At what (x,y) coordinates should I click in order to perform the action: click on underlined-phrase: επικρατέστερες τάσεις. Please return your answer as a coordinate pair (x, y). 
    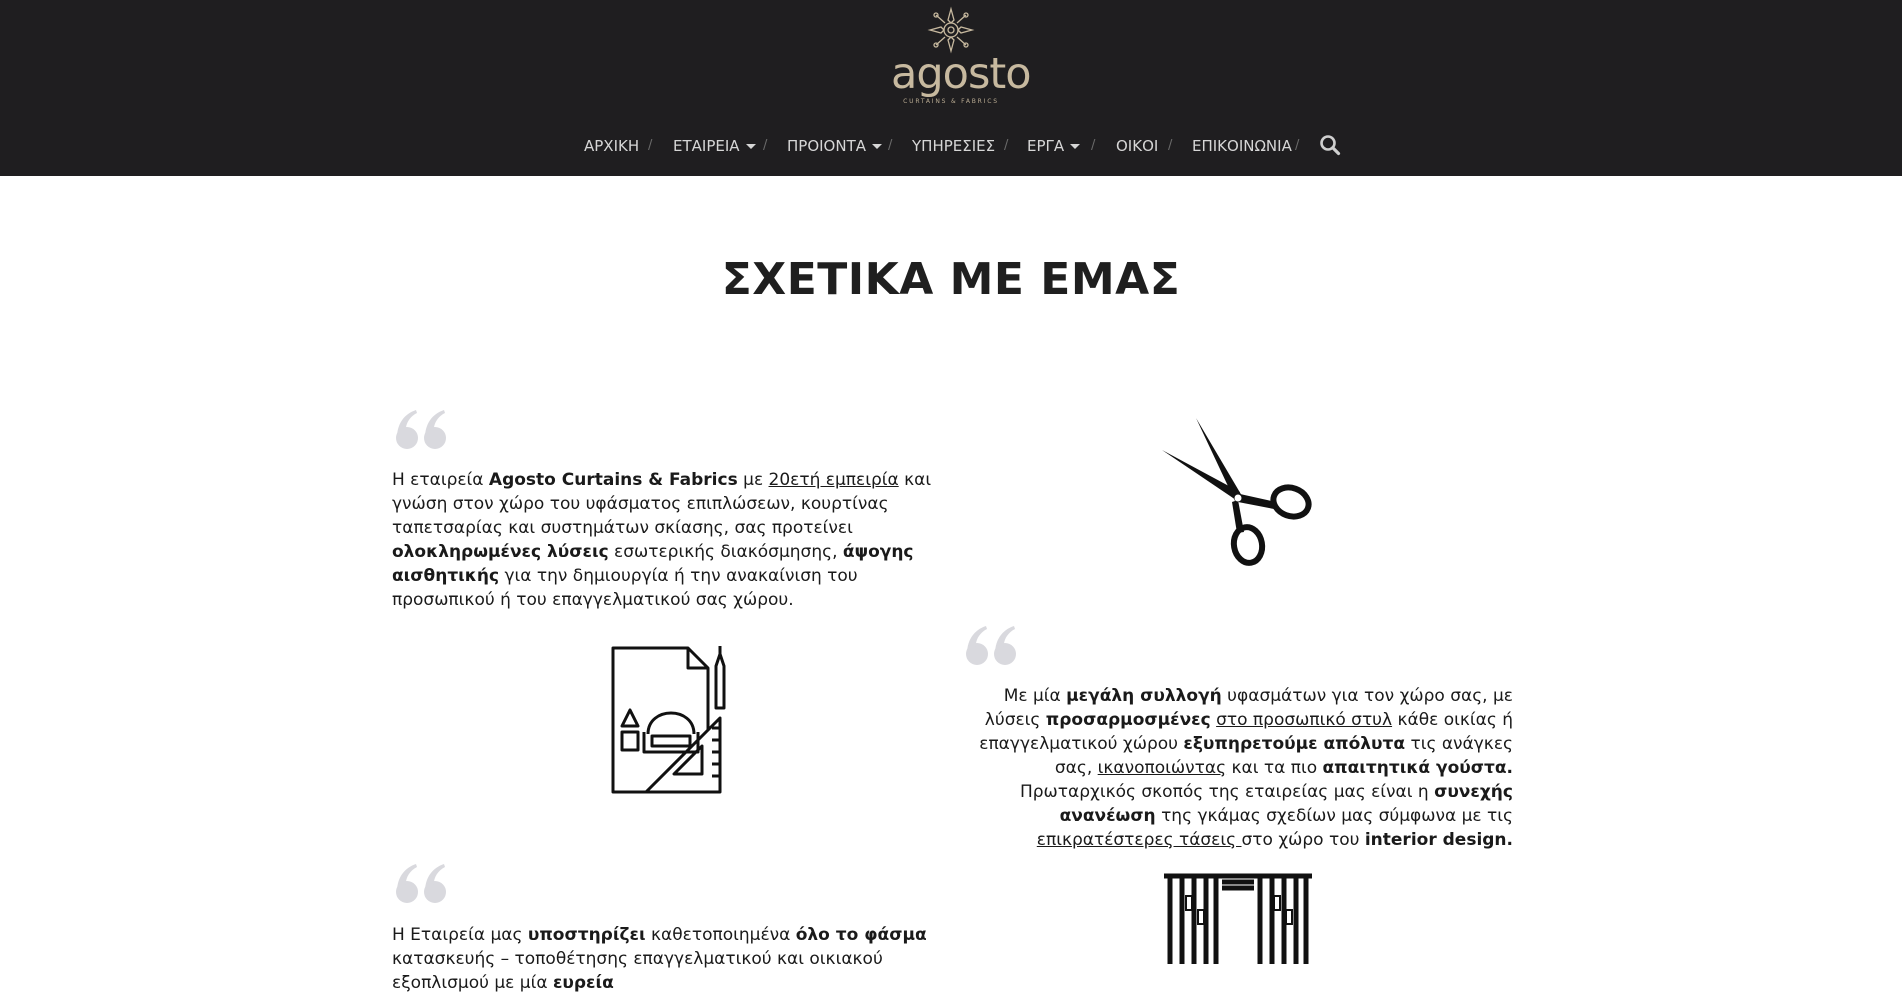
    Looking at the image, I should click on (1139, 840).